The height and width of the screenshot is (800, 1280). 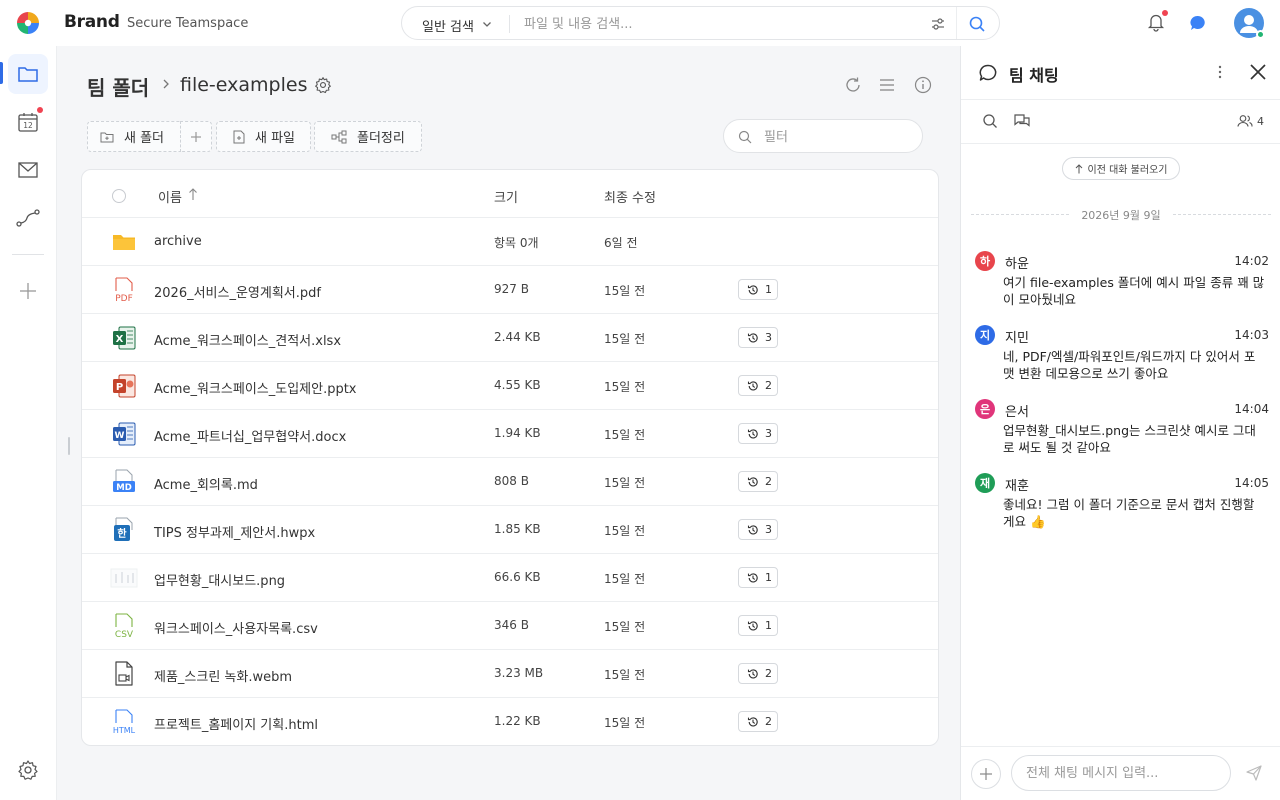 I want to click on more-vertical-icon, so click(x=1220, y=72).